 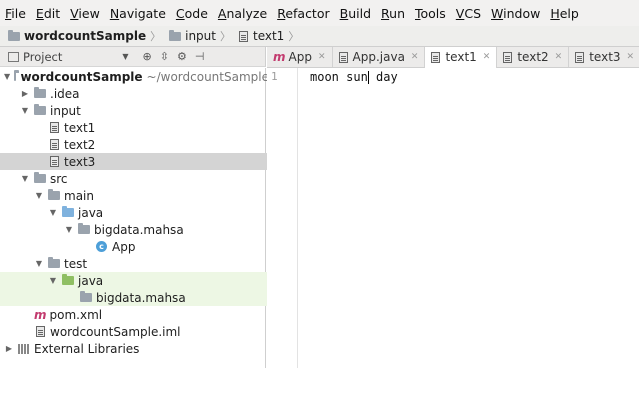 I want to click on tab-label: text3, so click(x=605, y=57).